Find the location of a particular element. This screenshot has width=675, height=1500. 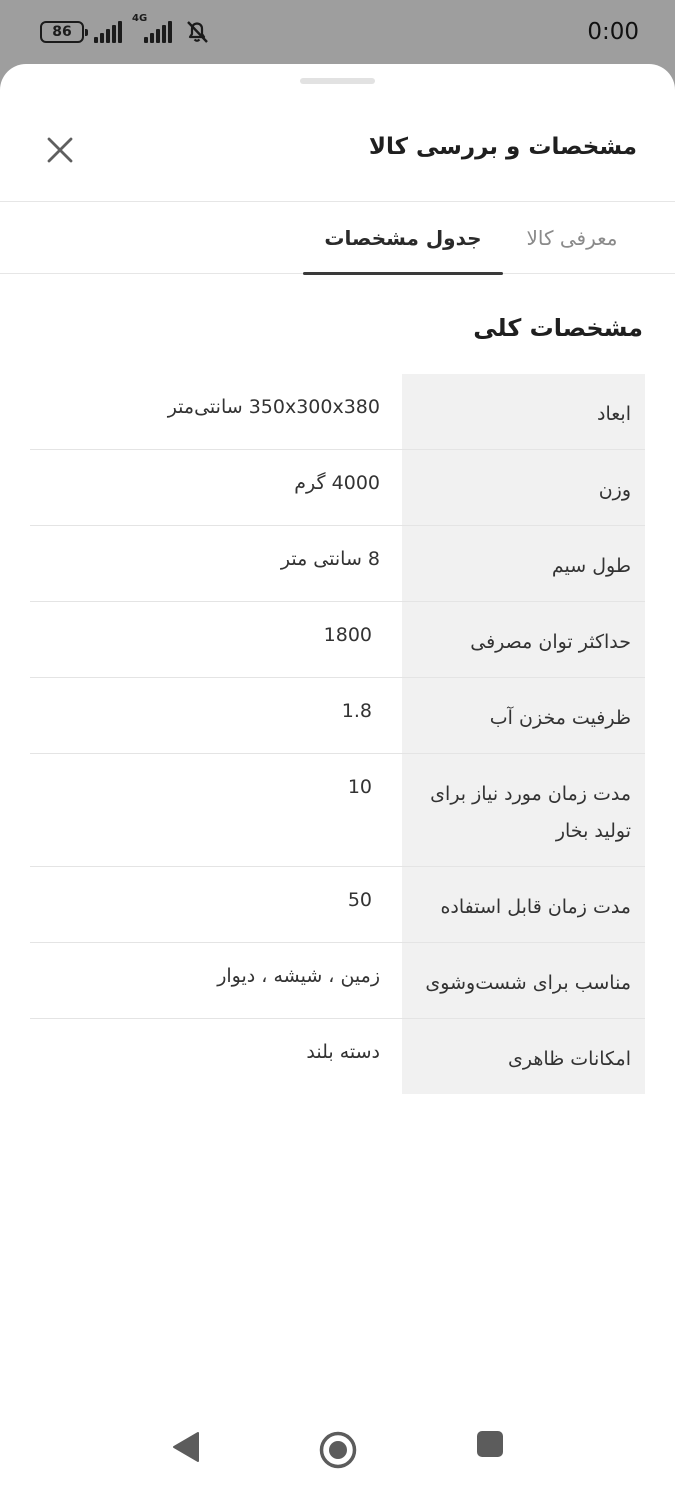

spec-key: مدت زمان قابل استفاده is located at coordinates (523, 904).